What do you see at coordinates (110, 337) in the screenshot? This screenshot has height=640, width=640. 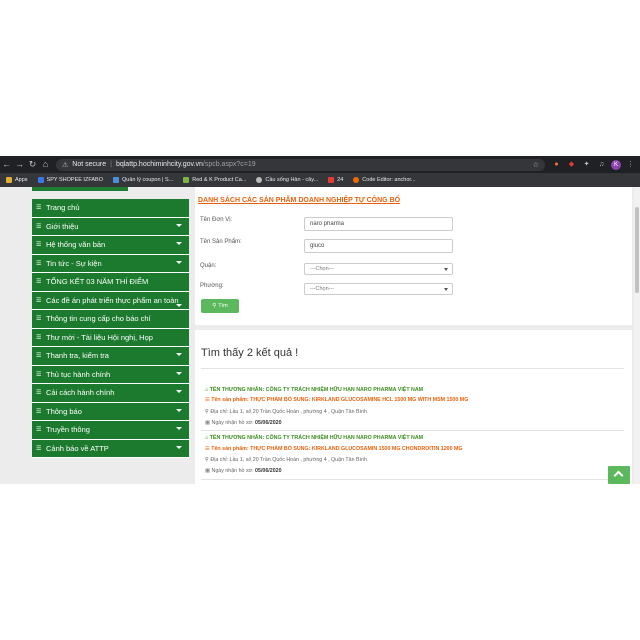 I see `sidebar-item-invitations: ☰ Thư mời - Tài liệu Hội nghị, Họp` at bounding box center [110, 337].